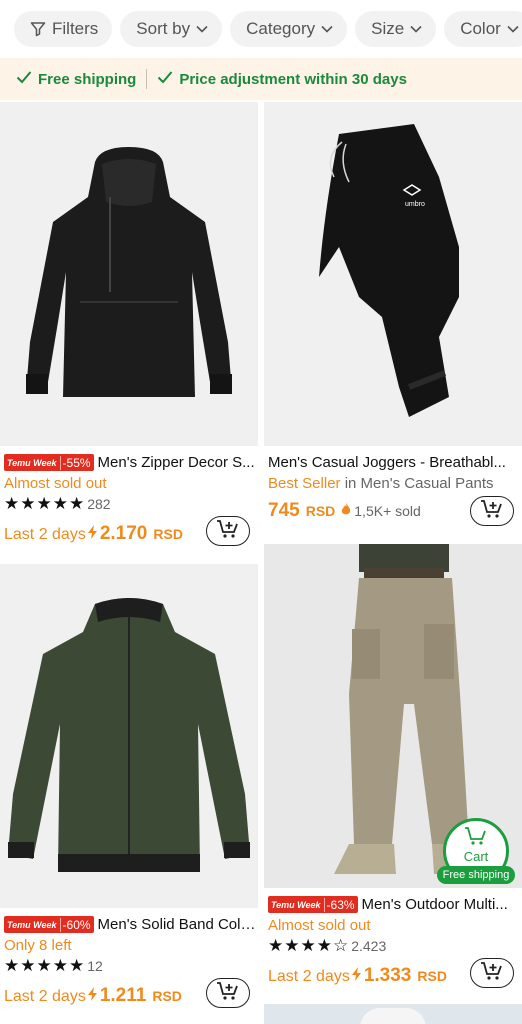 This screenshot has height=1024, width=522. I want to click on rating-row: ★★★★★ 282, so click(57, 504).